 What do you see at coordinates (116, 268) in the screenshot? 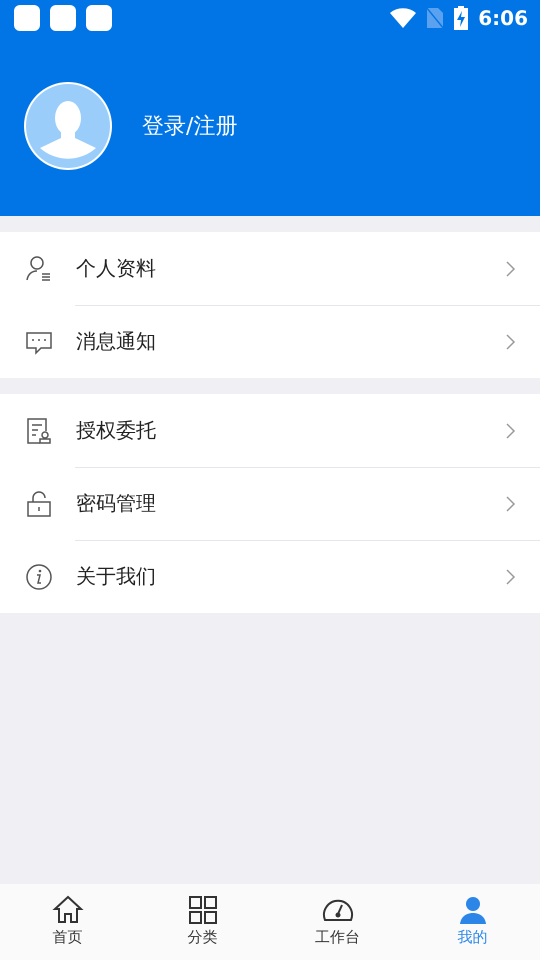
I see `menu-item-label: 个人资料` at bounding box center [116, 268].